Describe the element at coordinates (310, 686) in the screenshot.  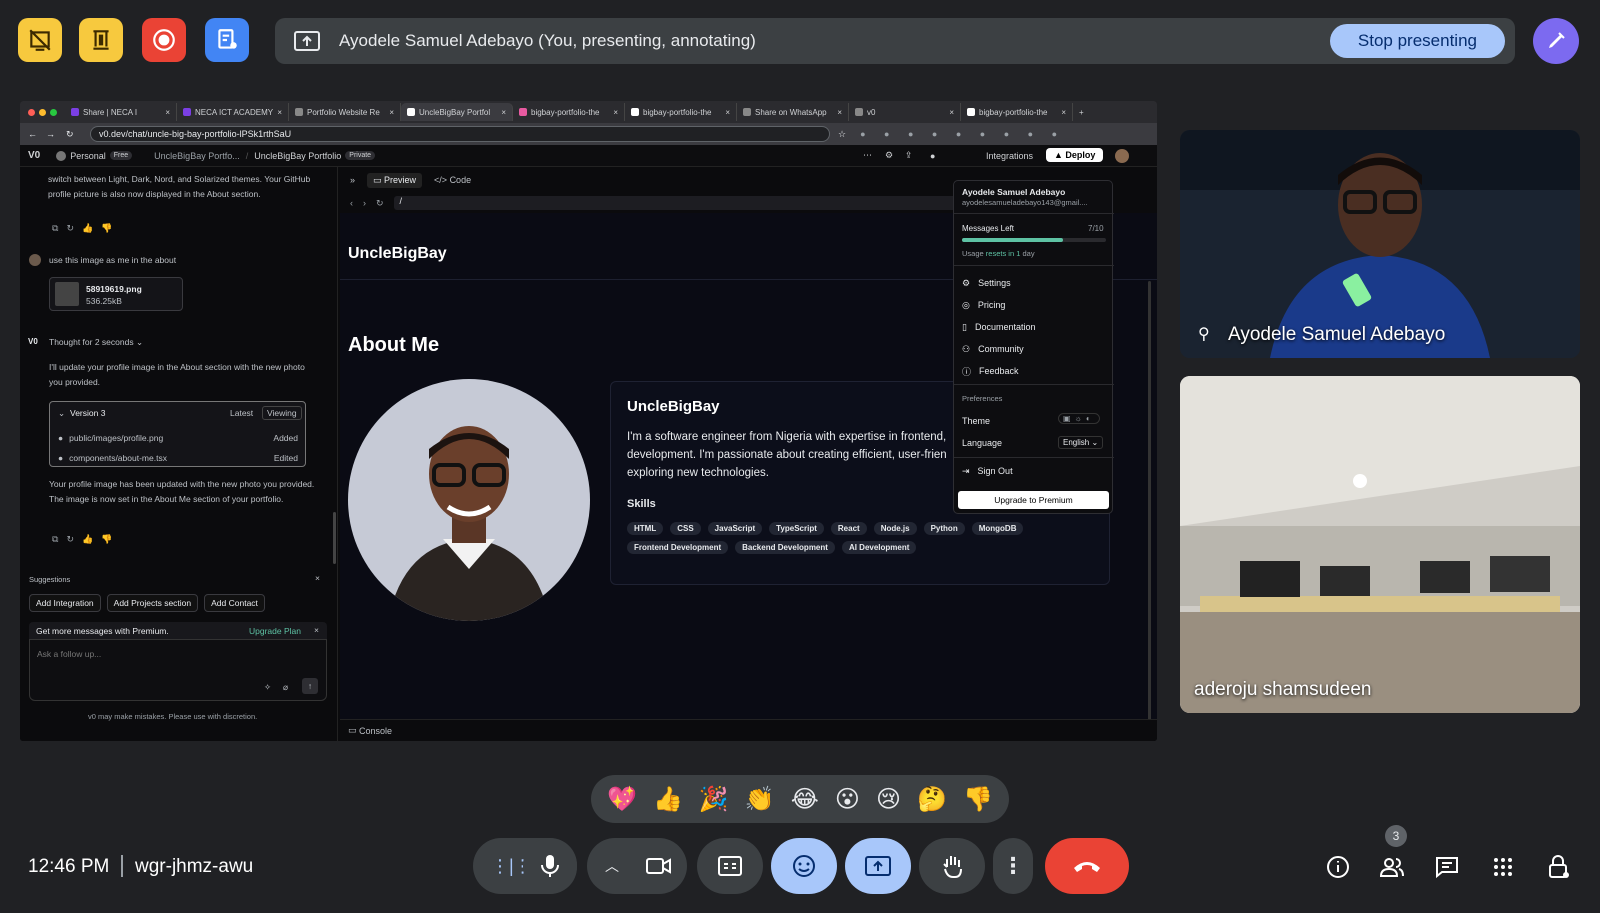
I see `send-icon: ↑` at that location.